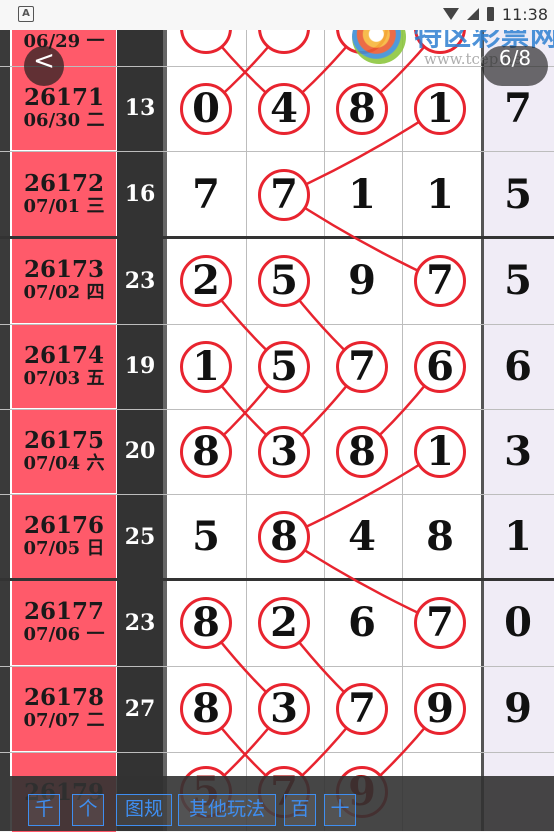  What do you see at coordinates (282, 803) in the screenshot?
I see `bottom-toolbar: 千 个 图规 其他玩法 百 十` at bounding box center [282, 803].